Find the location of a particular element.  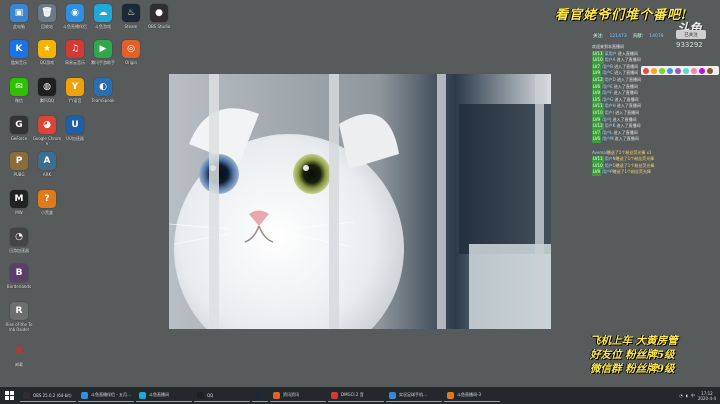

desktop-icon-app-netease: ♫ 网易云音乐 is located at coordinates (75, 52).